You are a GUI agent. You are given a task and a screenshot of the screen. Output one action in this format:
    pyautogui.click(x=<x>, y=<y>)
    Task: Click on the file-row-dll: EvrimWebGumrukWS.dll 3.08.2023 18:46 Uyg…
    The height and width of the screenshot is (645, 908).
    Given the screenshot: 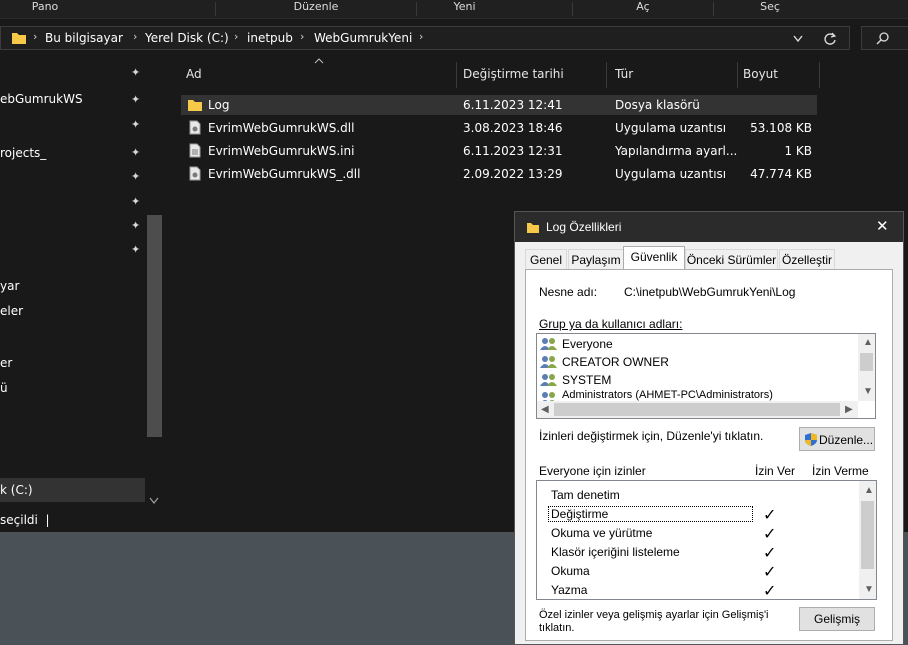 What is the action you would take?
    pyautogui.click(x=499, y=128)
    